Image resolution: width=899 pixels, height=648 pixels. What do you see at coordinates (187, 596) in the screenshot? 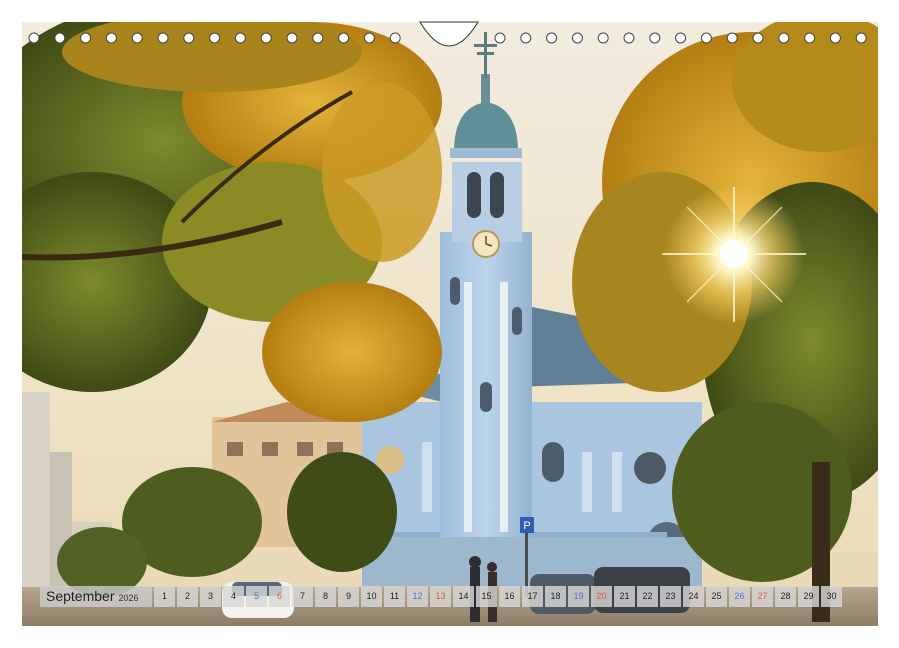
I see `day-cell: 2` at bounding box center [187, 596].